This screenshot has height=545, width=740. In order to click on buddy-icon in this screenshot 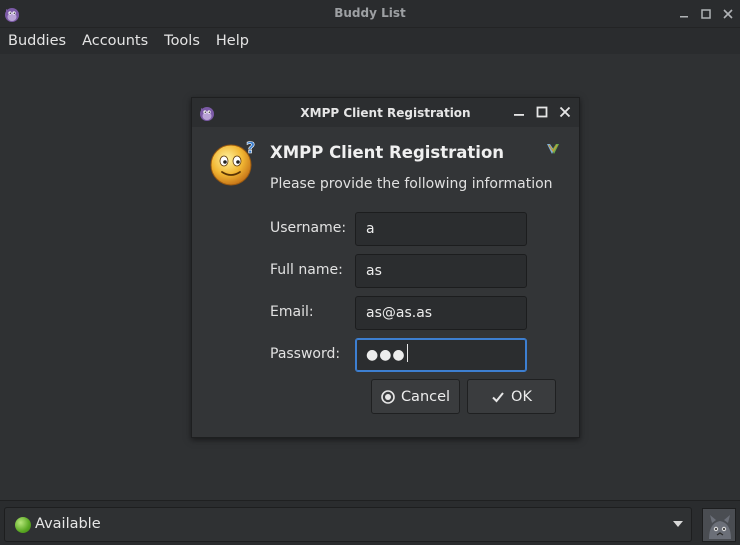, I will do `click(719, 525)`.